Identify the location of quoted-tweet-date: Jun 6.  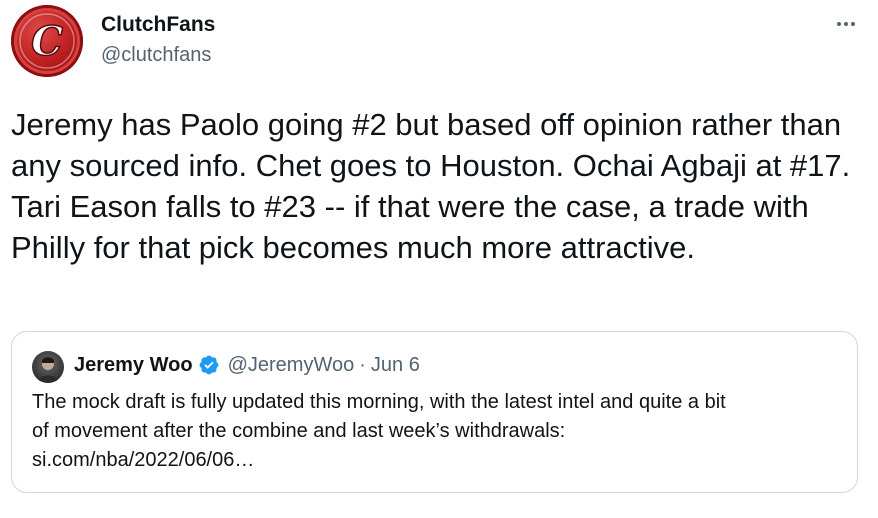
(395, 365).